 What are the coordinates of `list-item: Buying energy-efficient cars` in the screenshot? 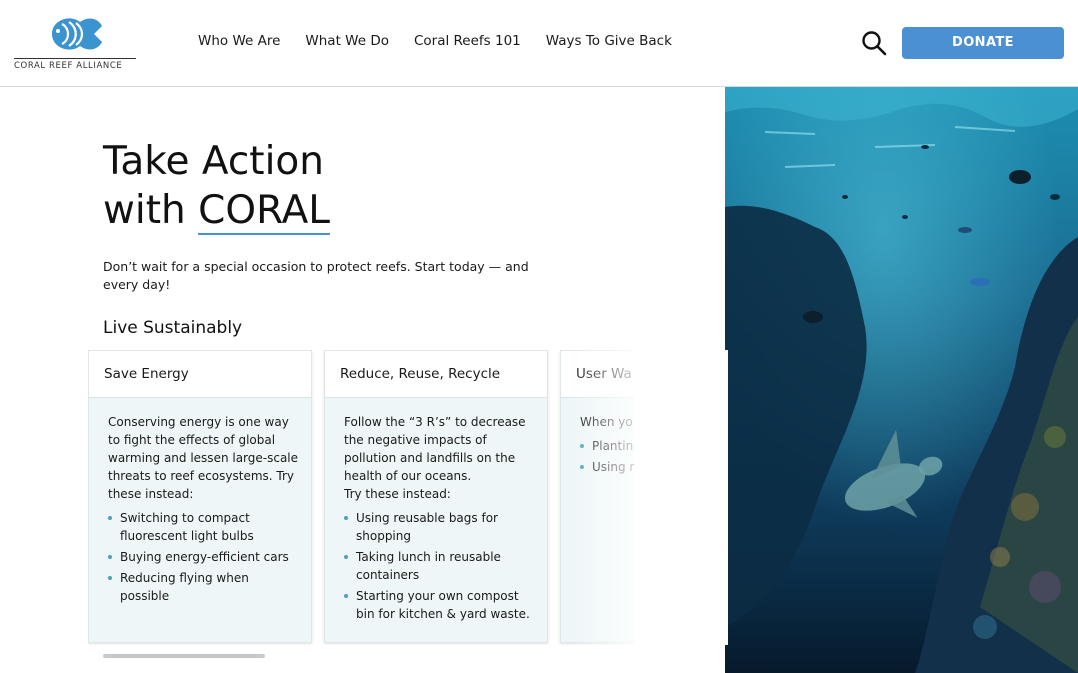 It's located at (203, 557).